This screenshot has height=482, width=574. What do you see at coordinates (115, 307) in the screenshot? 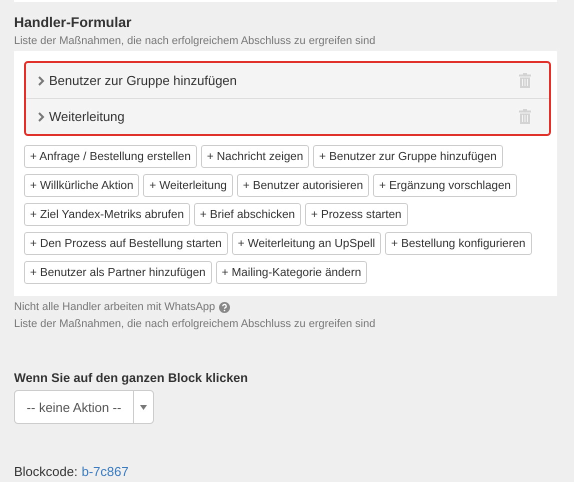
I see `whatsapp-note: Nicht alle Handler arbeiten mit WhatsApp` at bounding box center [115, 307].